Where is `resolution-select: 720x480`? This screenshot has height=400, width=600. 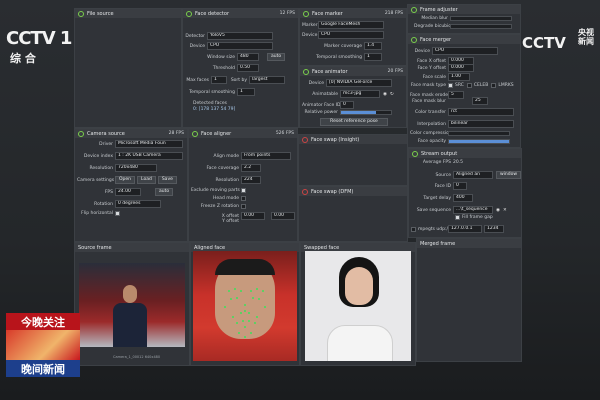 resolution-select: 720x480 is located at coordinates (136, 168).